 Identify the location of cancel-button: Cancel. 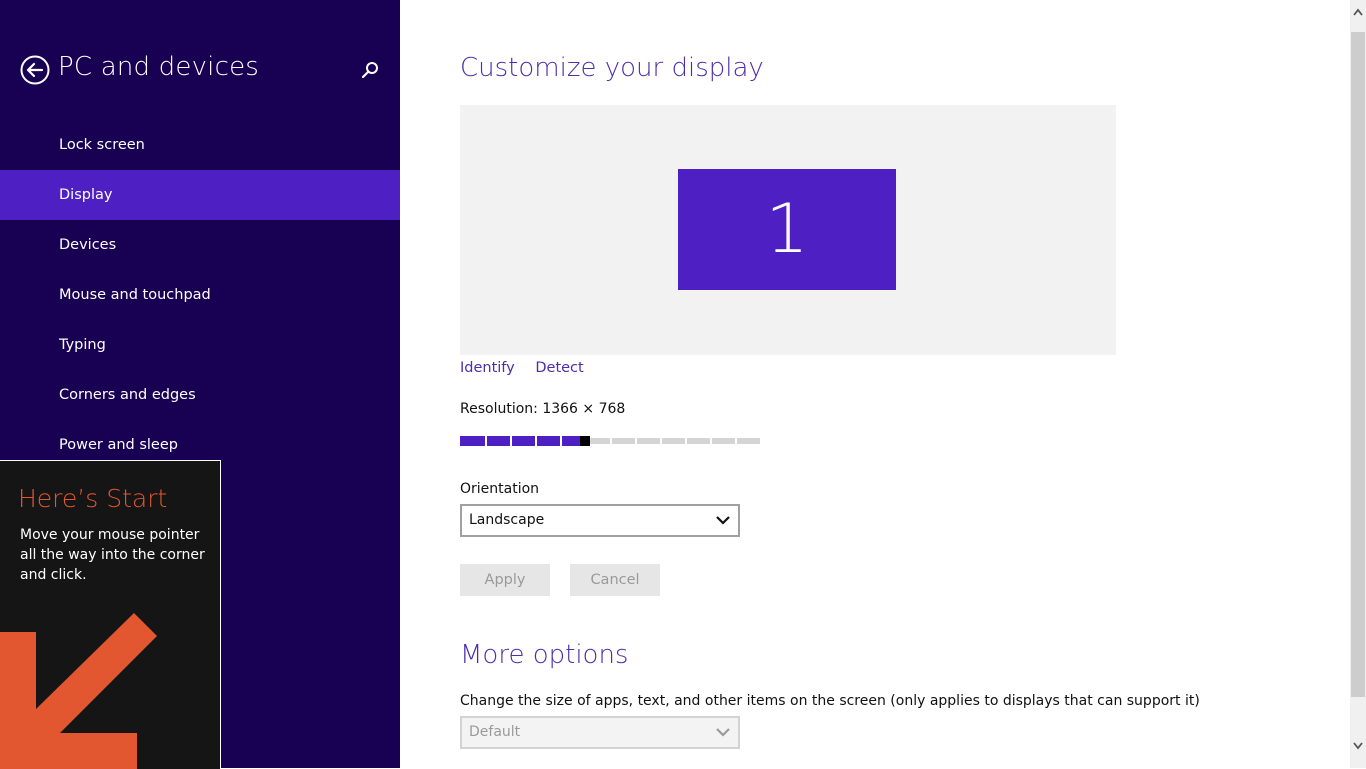
(615, 580).